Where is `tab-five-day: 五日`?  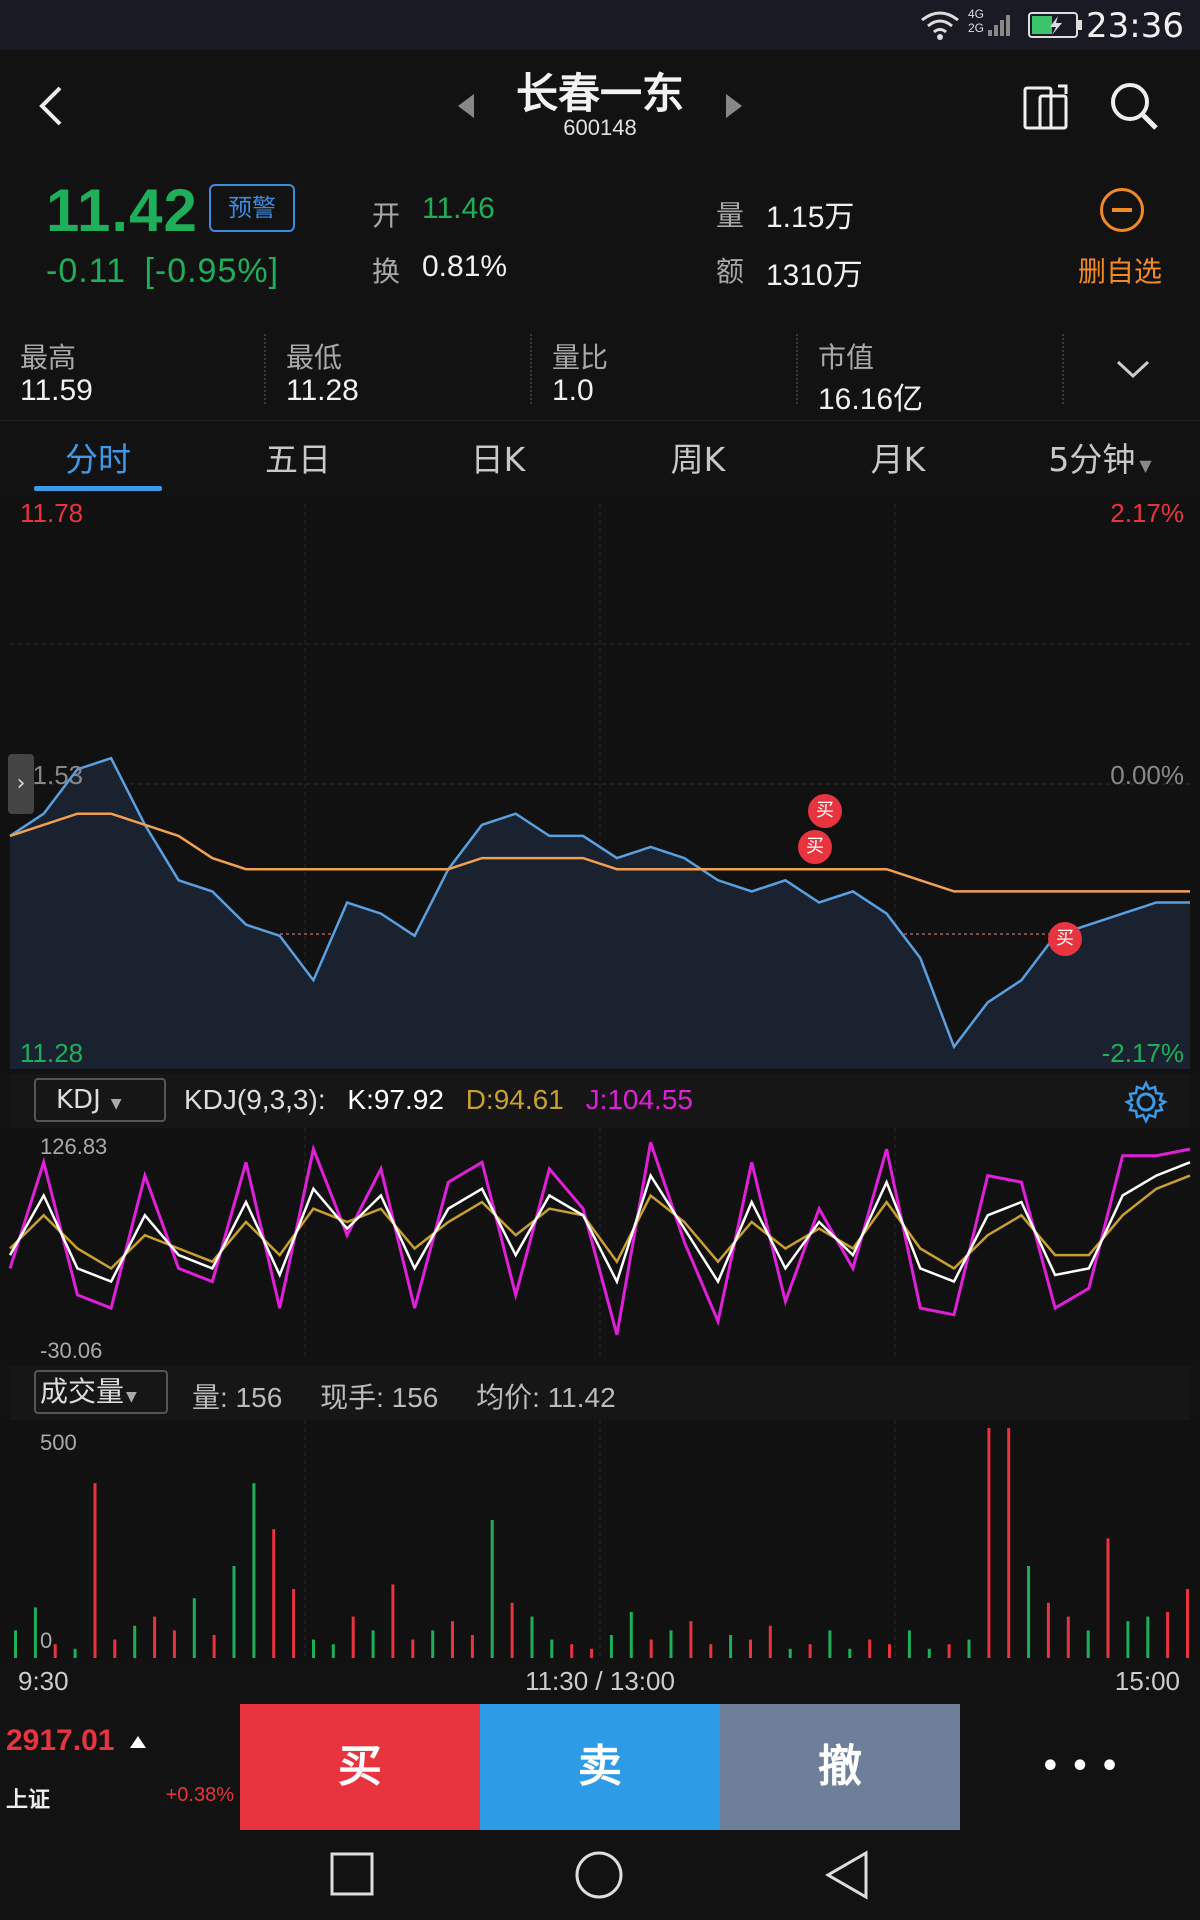
tab-five-day: 五日 is located at coordinates (298, 457).